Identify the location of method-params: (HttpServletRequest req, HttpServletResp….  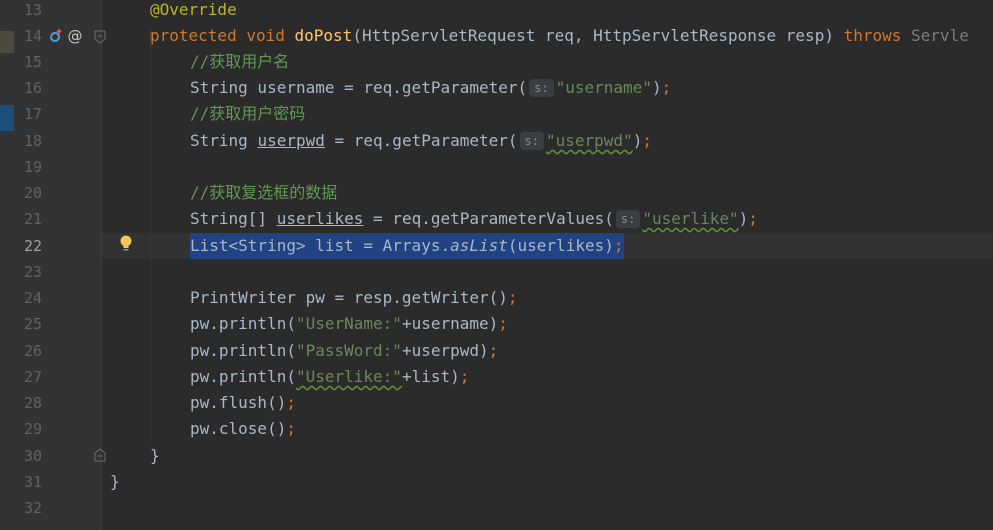
(598, 35).